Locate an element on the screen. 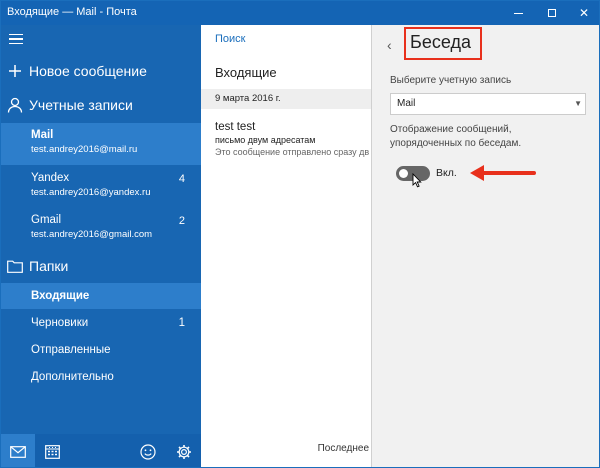 The image size is (600, 468). folder-sent: Отправленные is located at coordinates (101, 350).